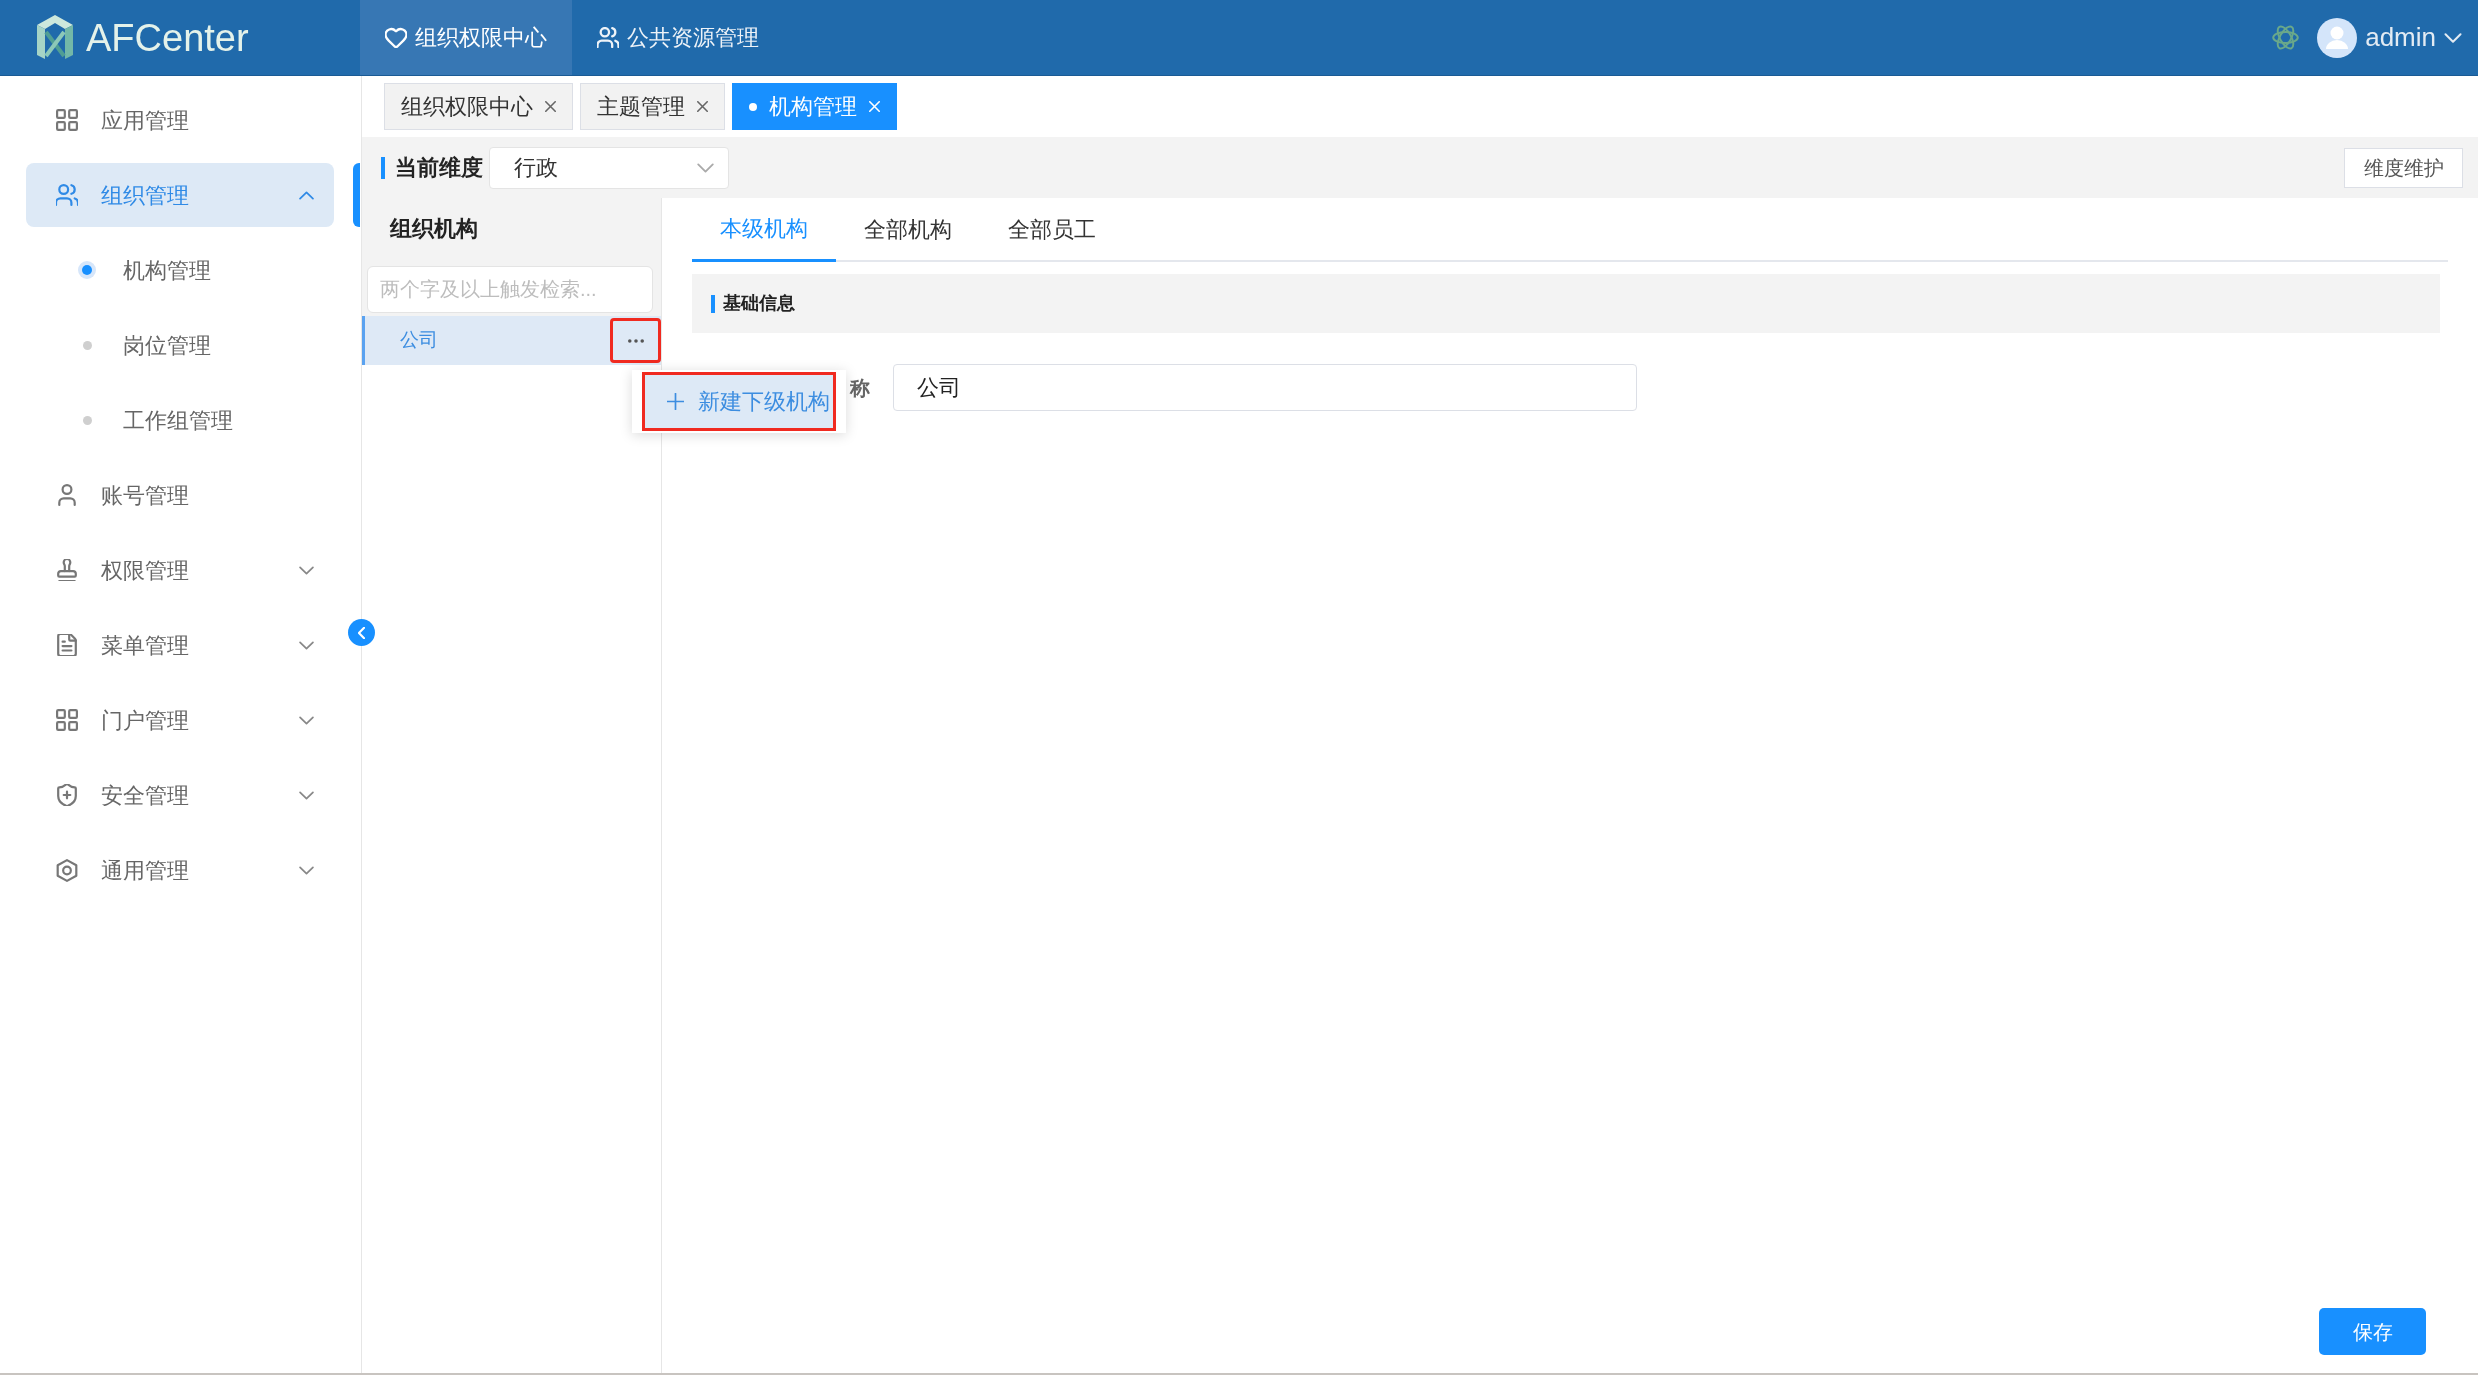 Image resolution: width=2478 pixels, height=1375 pixels. Describe the element at coordinates (180, 870) in the screenshot. I see `sidebar-item: 通用管理` at that location.